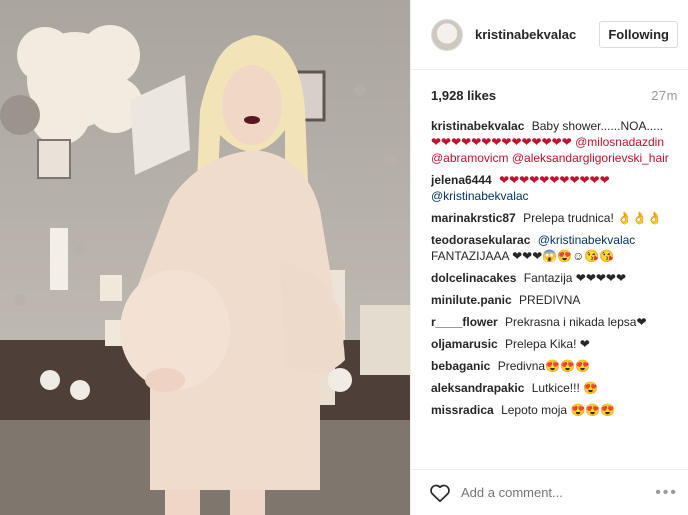 The height and width of the screenshot is (515, 688). What do you see at coordinates (537, 34) in the screenshot?
I see `post-author: kristinabekvalac` at bounding box center [537, 34].